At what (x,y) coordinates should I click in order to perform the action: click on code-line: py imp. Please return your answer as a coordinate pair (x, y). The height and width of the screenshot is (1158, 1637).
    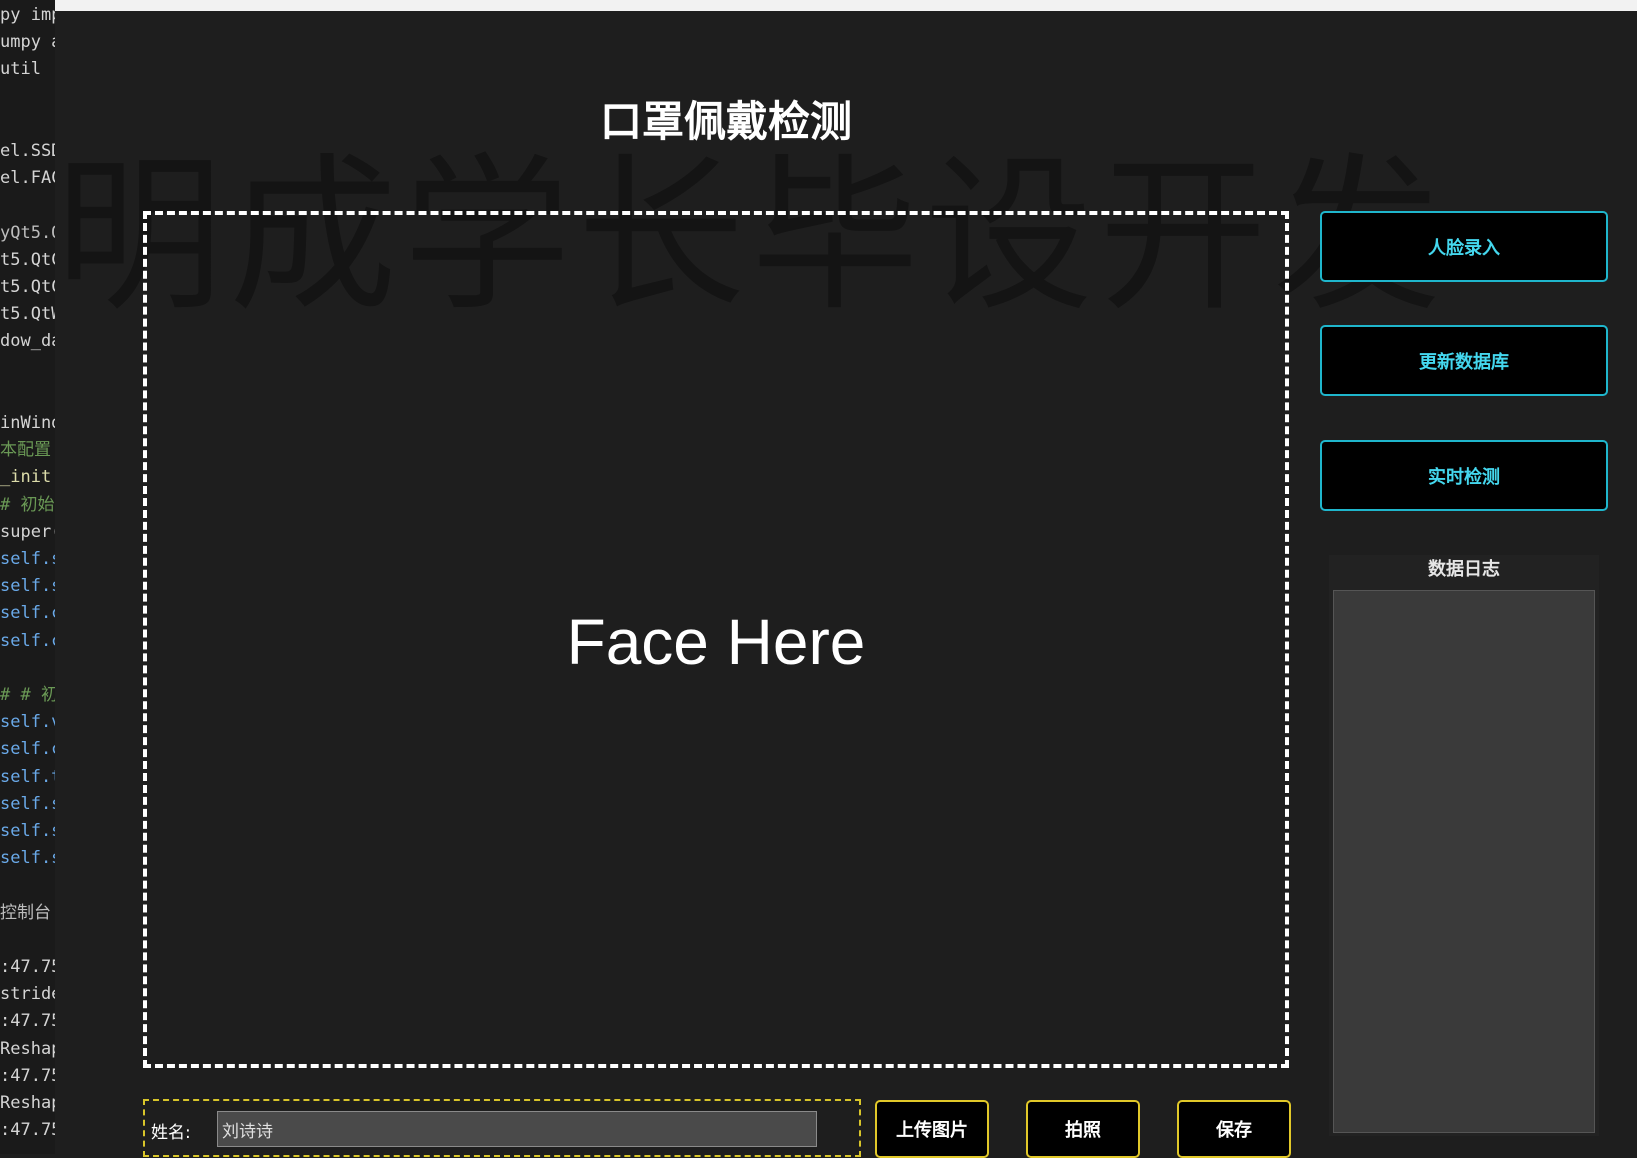
    Looking at the image, I should click on (27, 15).